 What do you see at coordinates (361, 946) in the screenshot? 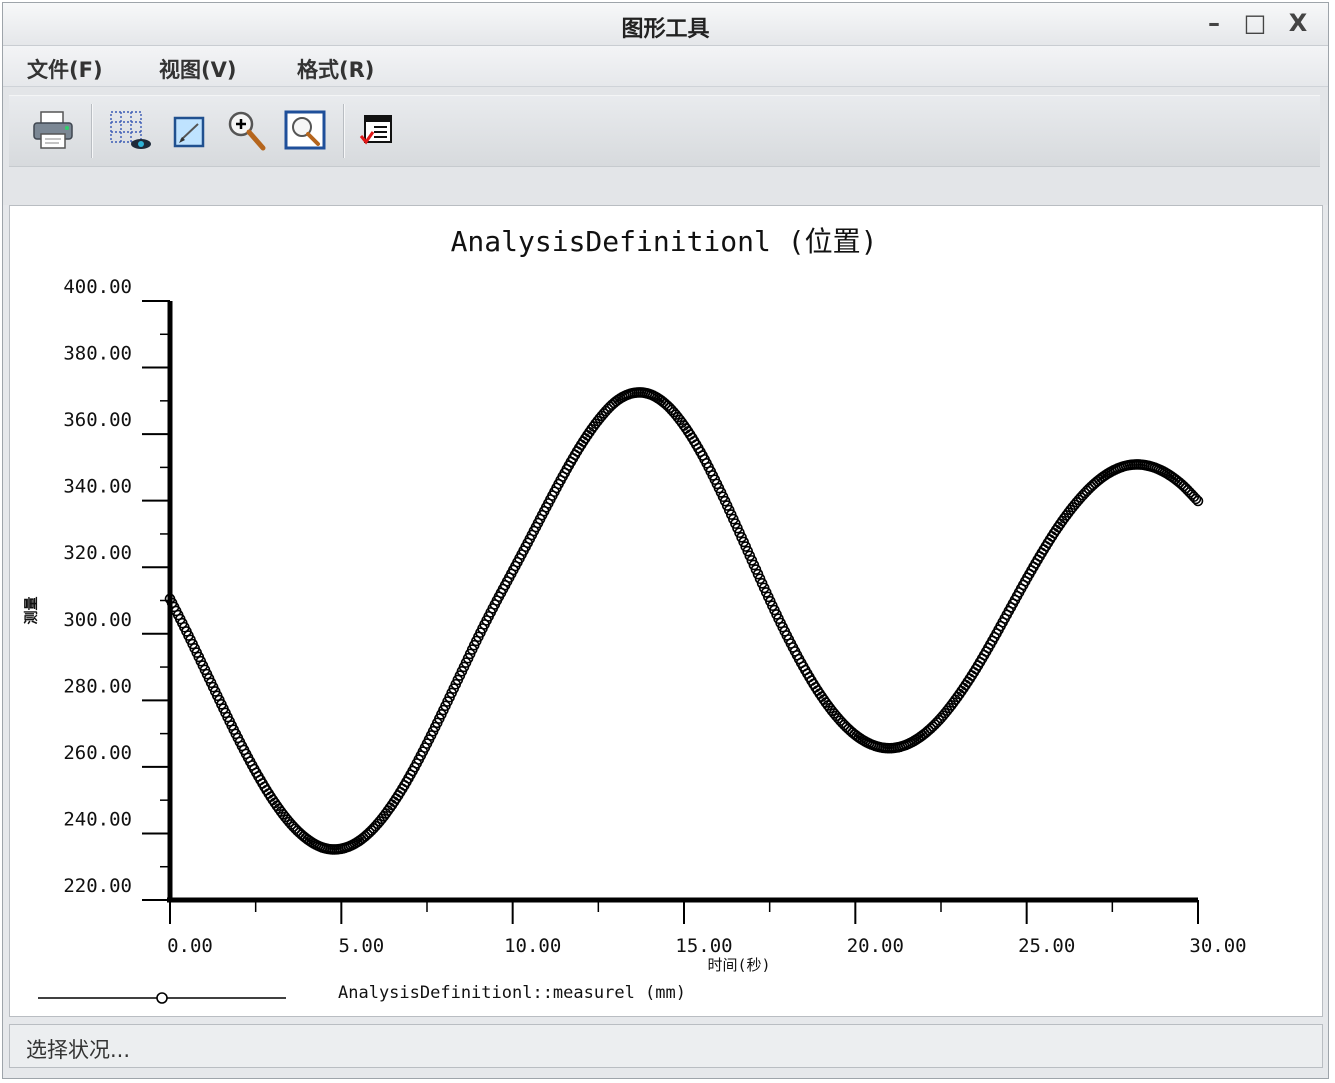
I see `x-tick-label: 5.00` at bounding box center [361, 946].